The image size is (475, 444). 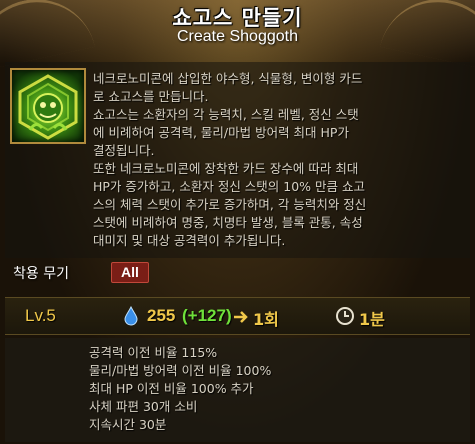 What do you see at coordinates (241, 316) in the screenshot?
I see `arrow-right-icon` at bounding box center [241, 316].